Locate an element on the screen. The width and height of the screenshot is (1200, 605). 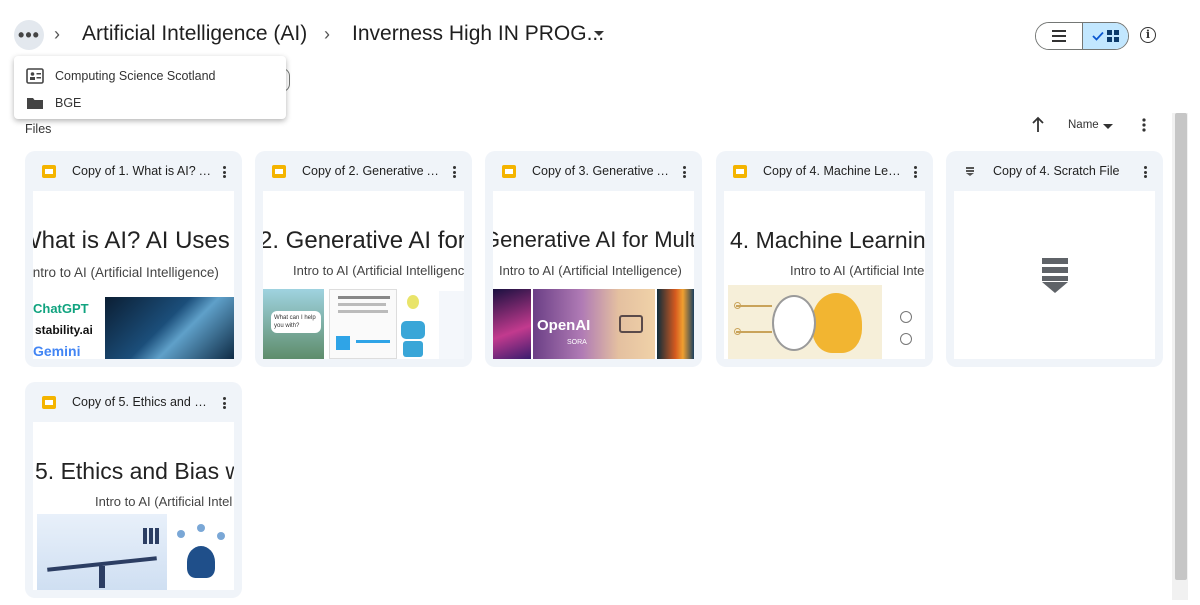
logo-panel: ChatGPT stability.ai Gemini is located at coordinates (69, 328).